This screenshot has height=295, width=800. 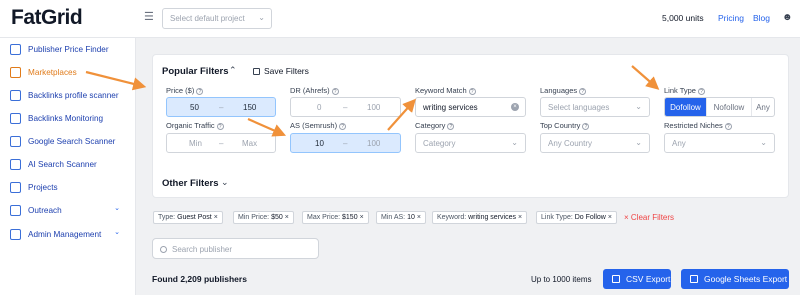 I want to click on csv-export-label: CSV Export, so click(x=648, y=279).